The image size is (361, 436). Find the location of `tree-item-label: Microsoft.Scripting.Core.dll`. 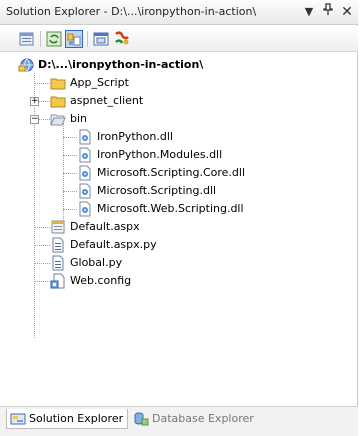

tree-item-label: Microsoft.Scripting.Core.dll is located at coordinates (171, 172).